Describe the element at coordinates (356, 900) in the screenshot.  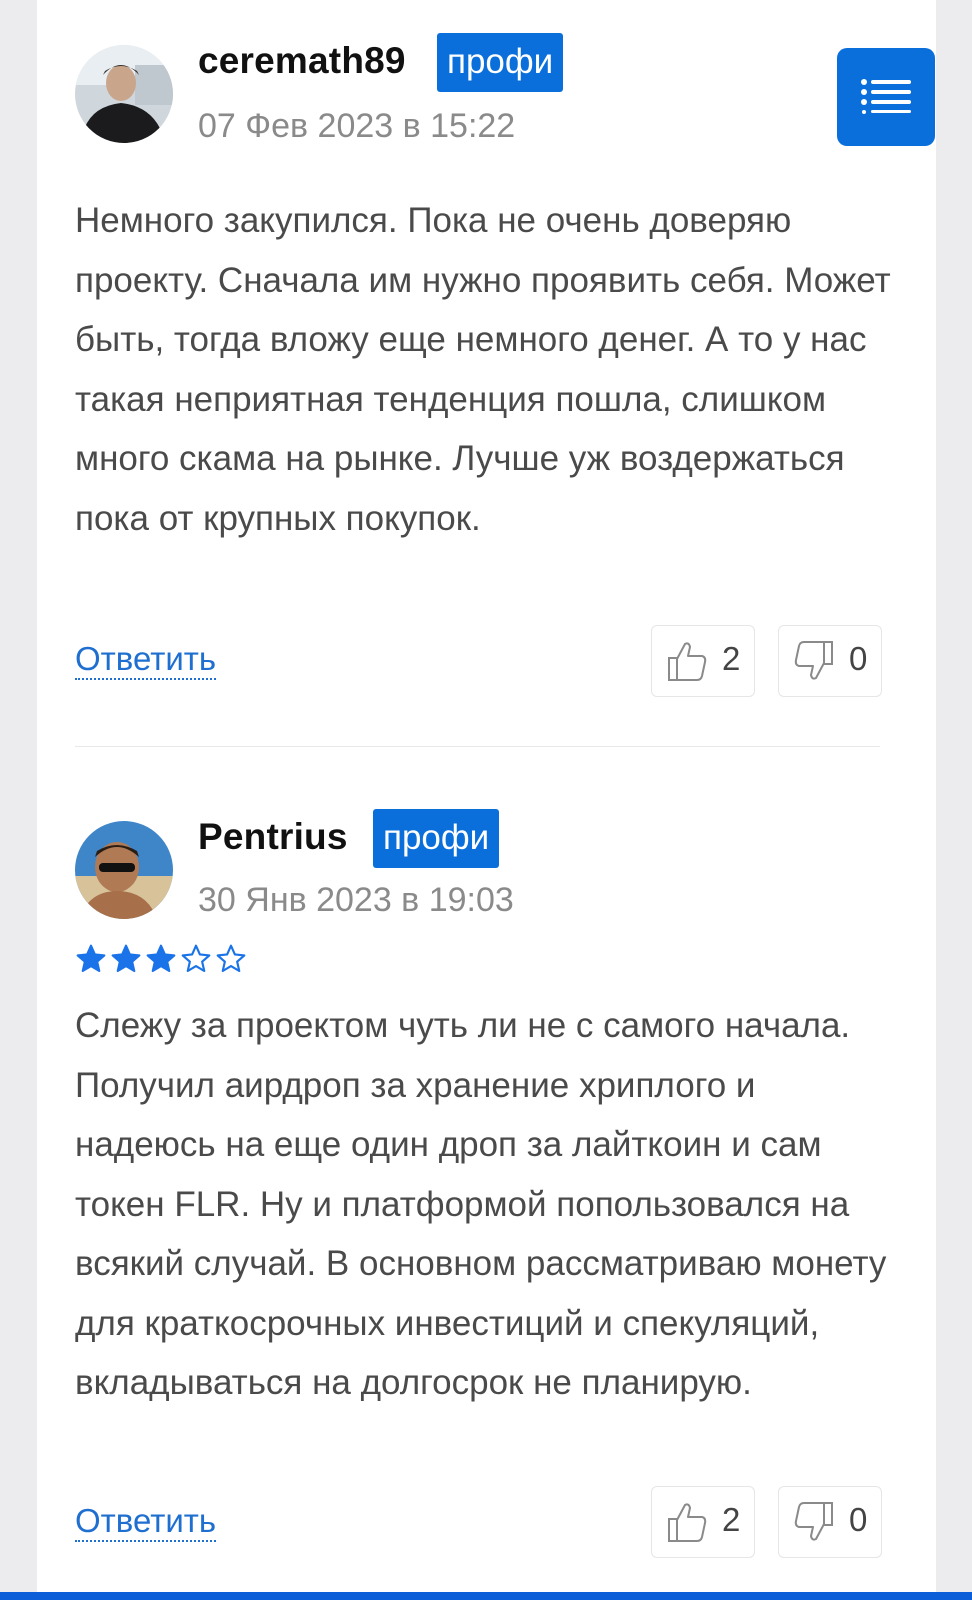
I see `comment-date: 30 Янв 2023 в 19:03` at that location.